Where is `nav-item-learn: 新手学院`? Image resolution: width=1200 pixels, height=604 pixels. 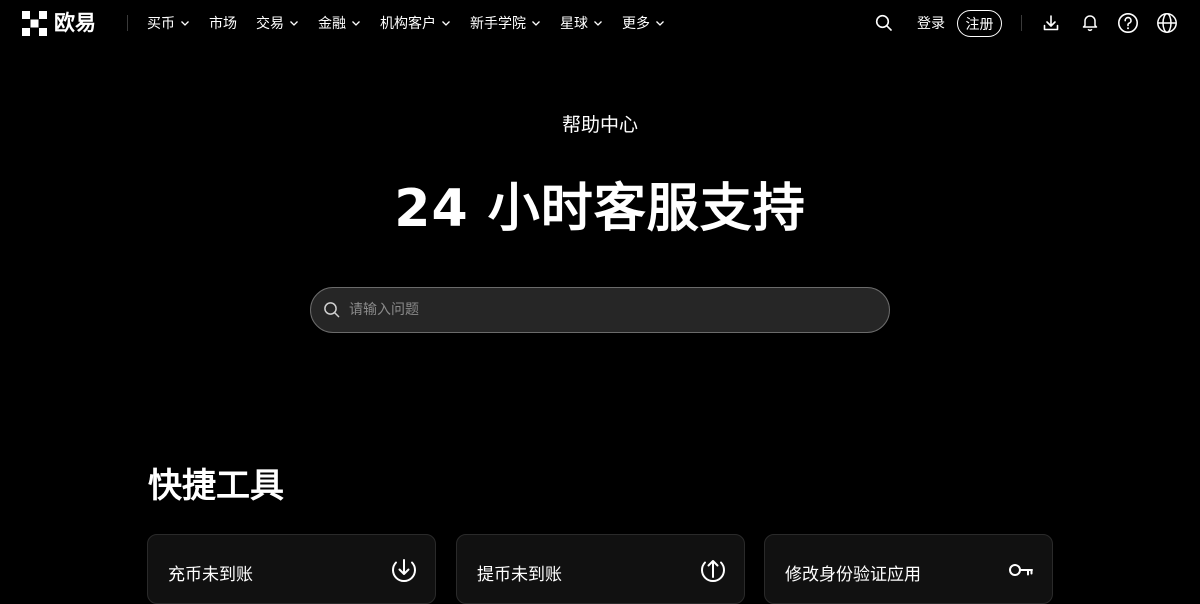 nav-item-learn: 新手学院 is located at coordinates (505, 23).